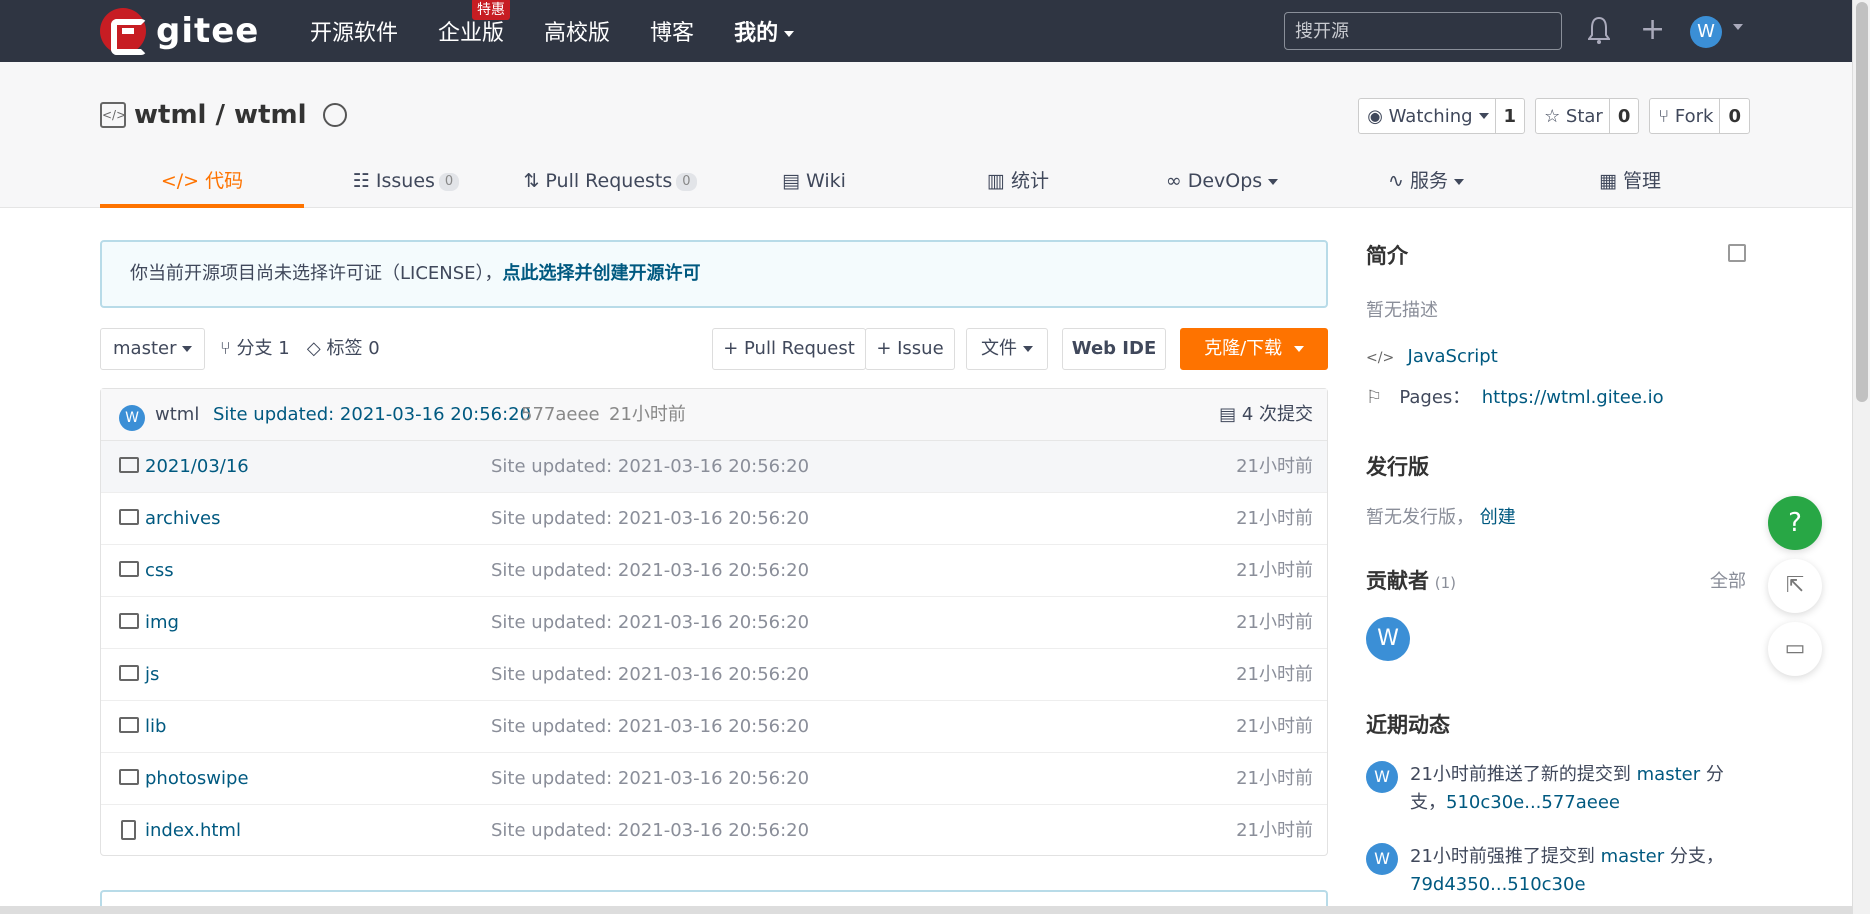  I want to click on language-link: JavaScript, so click(1453, 356).